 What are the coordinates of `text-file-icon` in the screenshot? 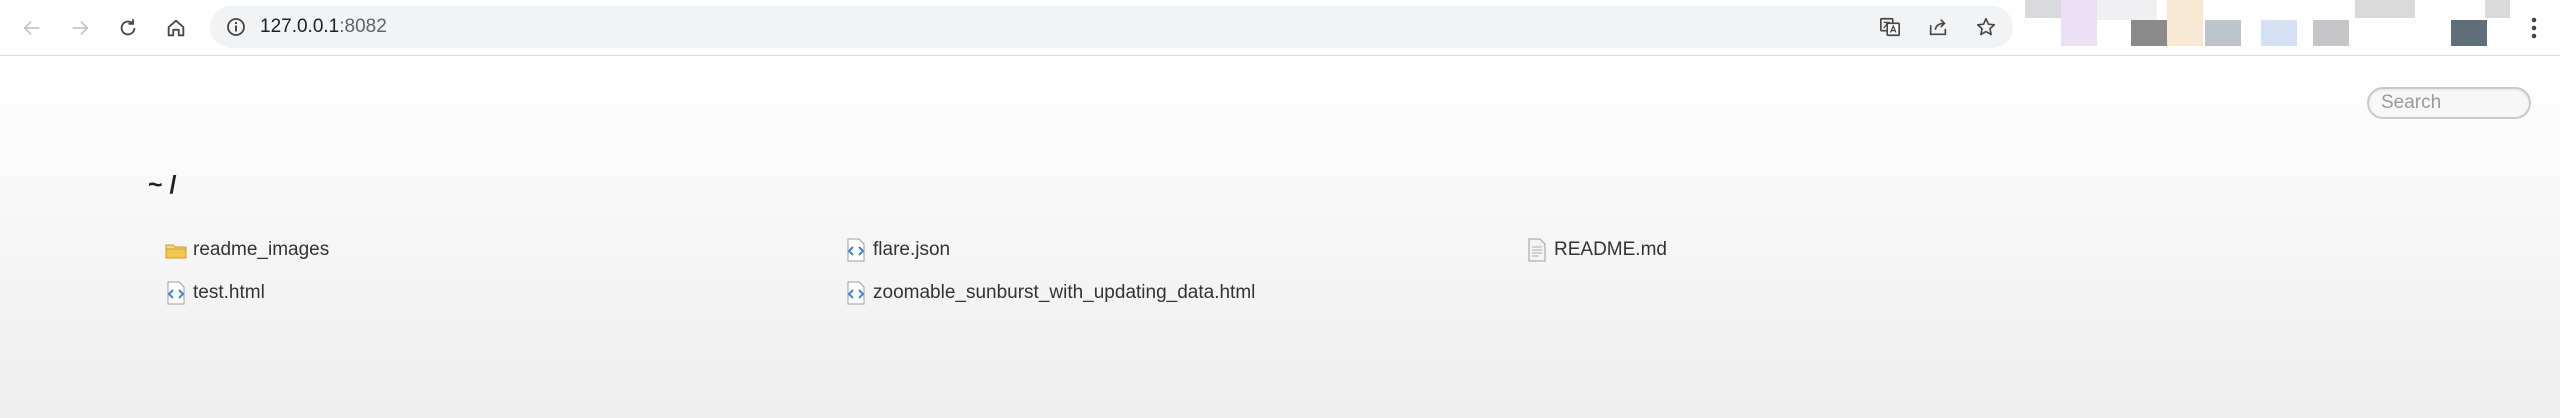 It's located at (1537, 250).